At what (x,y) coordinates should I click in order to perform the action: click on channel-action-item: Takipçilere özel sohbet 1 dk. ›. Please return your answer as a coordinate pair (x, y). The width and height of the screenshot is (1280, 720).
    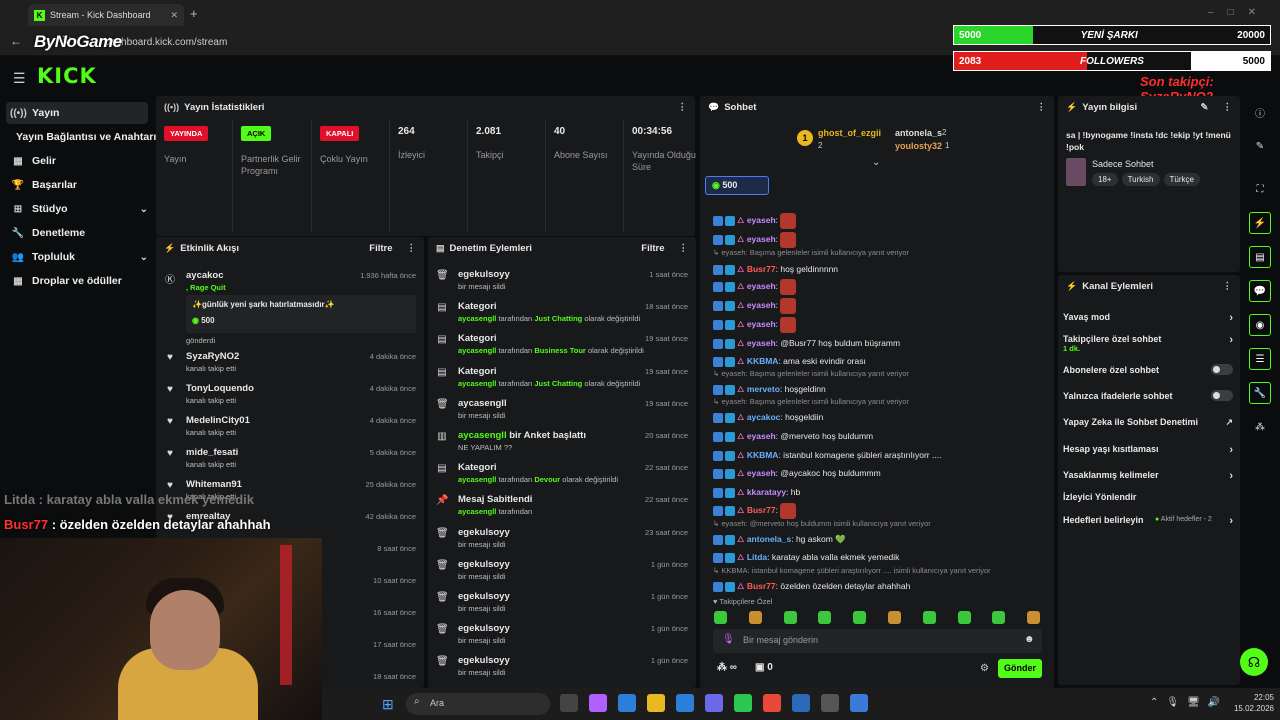
    Looking at the image, I should click on (1148, 343).